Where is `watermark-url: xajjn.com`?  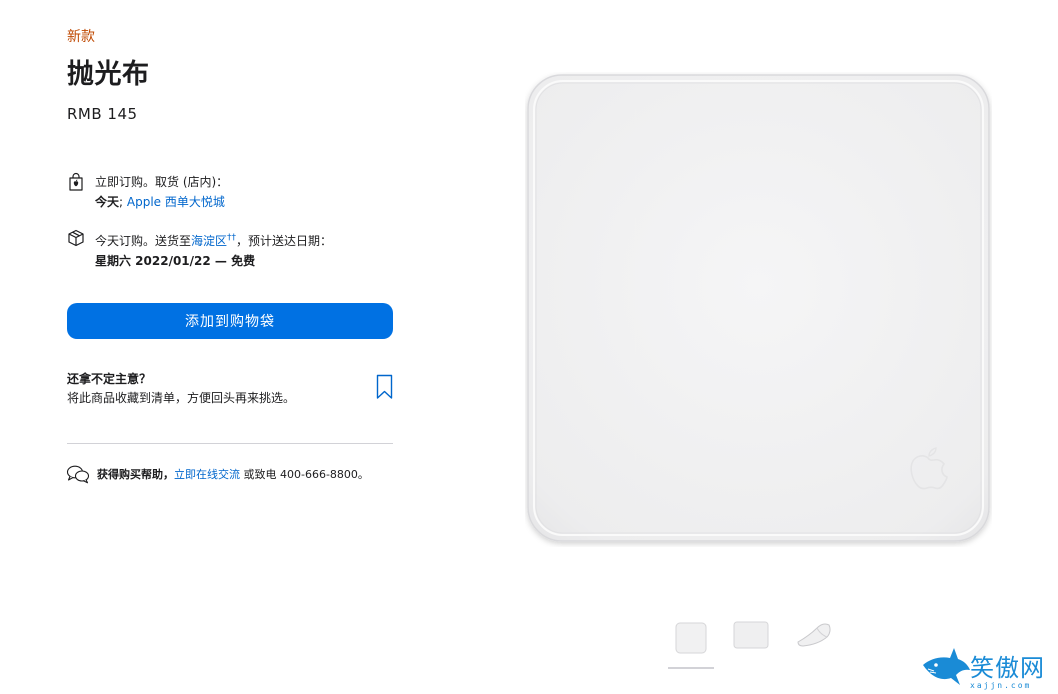 watermark-url: xajjn.com is located at coordinates (1001, 685).